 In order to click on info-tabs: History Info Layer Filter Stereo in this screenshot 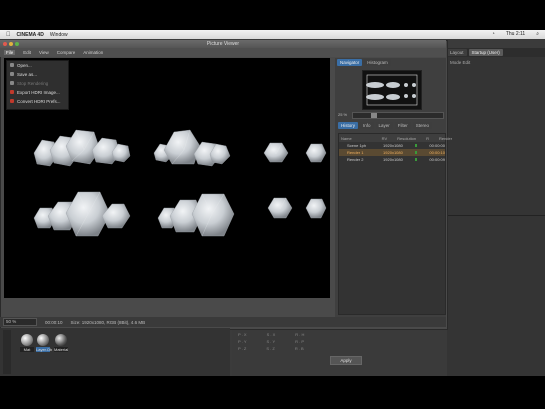, I will do `click(385, 125)`.